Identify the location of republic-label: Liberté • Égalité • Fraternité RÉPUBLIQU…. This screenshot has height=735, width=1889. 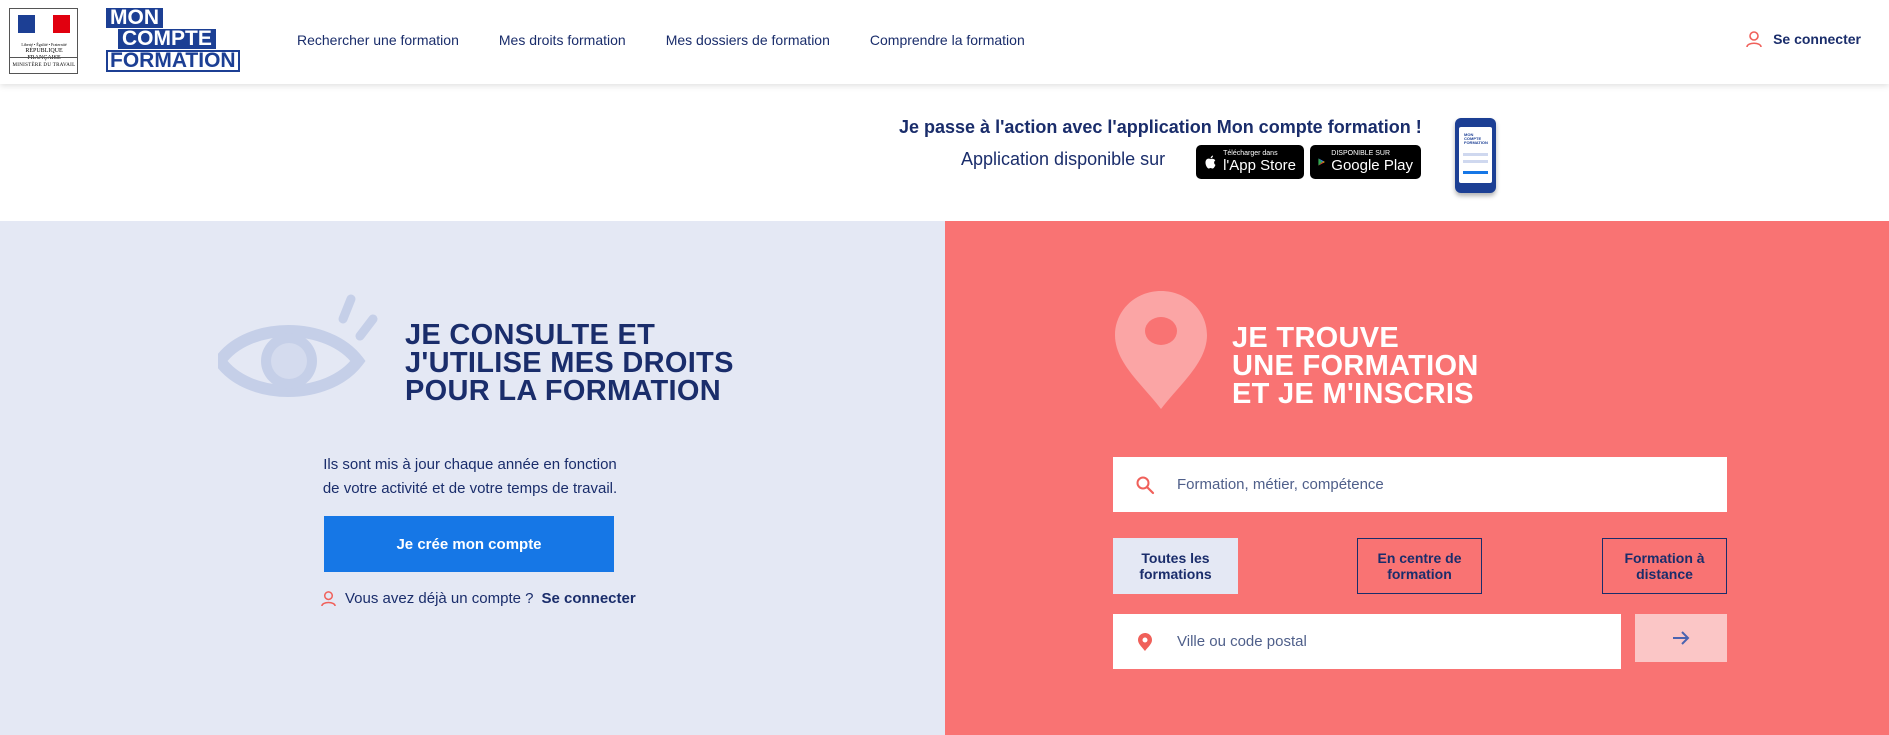
(44, 51).